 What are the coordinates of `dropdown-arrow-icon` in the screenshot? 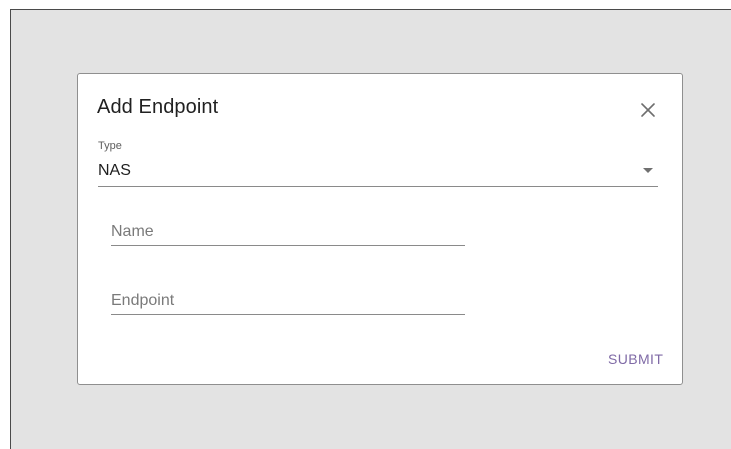 It's located at (648, 170).